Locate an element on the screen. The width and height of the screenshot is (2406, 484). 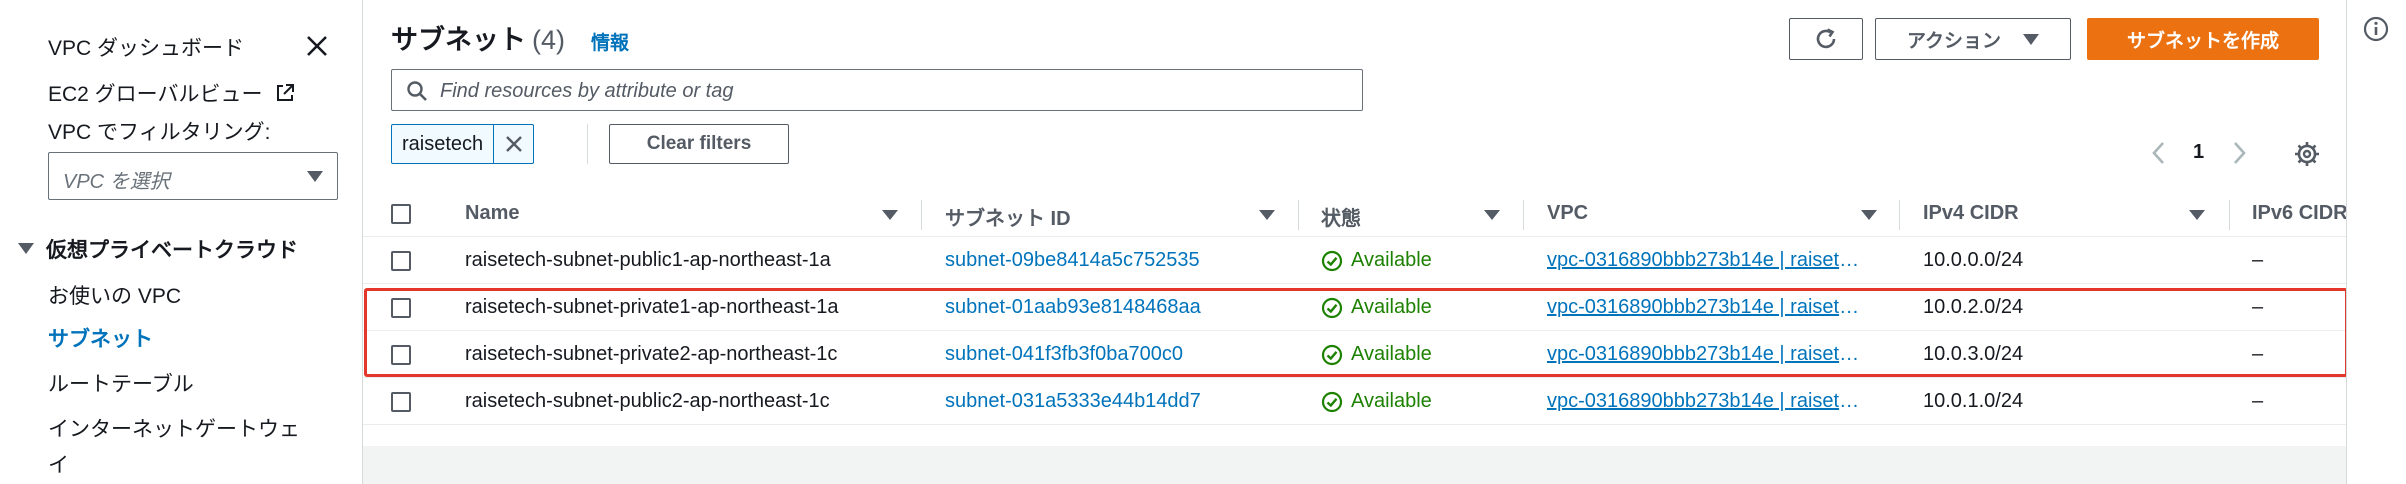
sidebar-item-label: EC2 グローバルビュー is located at coordinates (155, 94).